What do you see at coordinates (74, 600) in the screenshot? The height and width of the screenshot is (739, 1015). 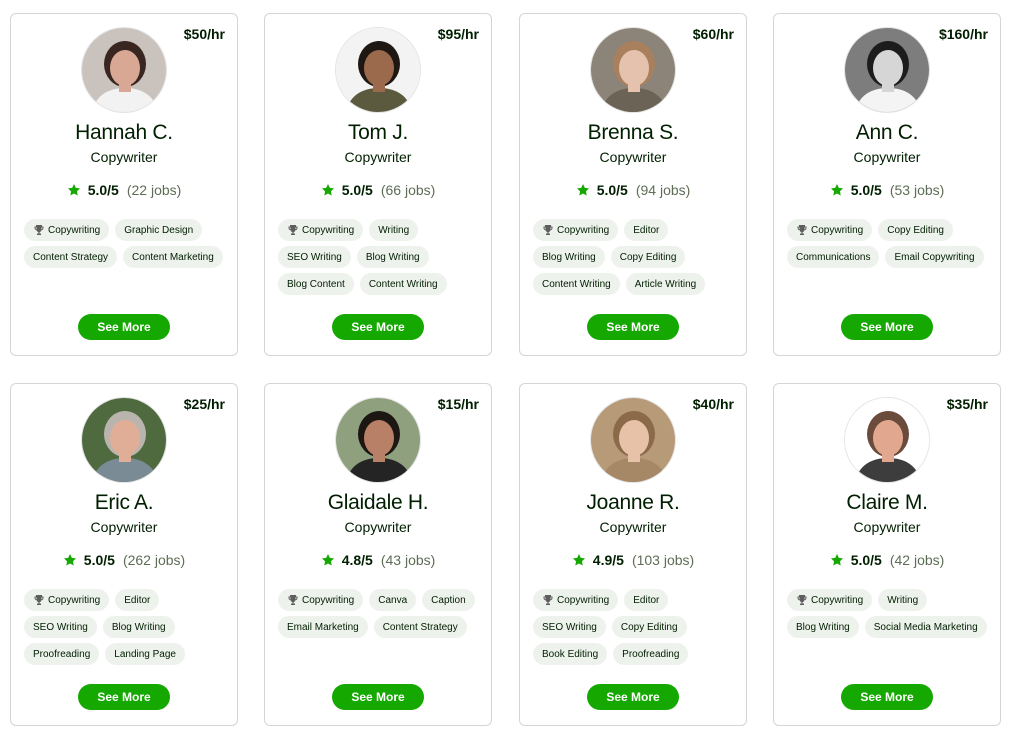 I see `skill-label: Copywriting` at bounding box center [74, 600].